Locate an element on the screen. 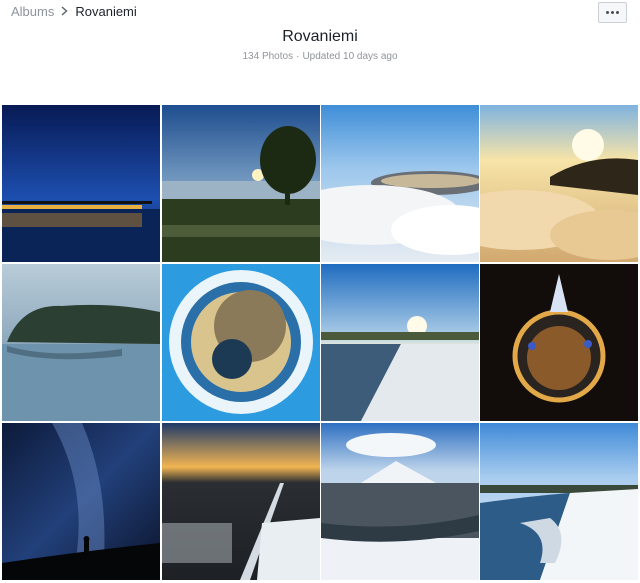  photo-frozen-river is located at coordinates (559, 501).